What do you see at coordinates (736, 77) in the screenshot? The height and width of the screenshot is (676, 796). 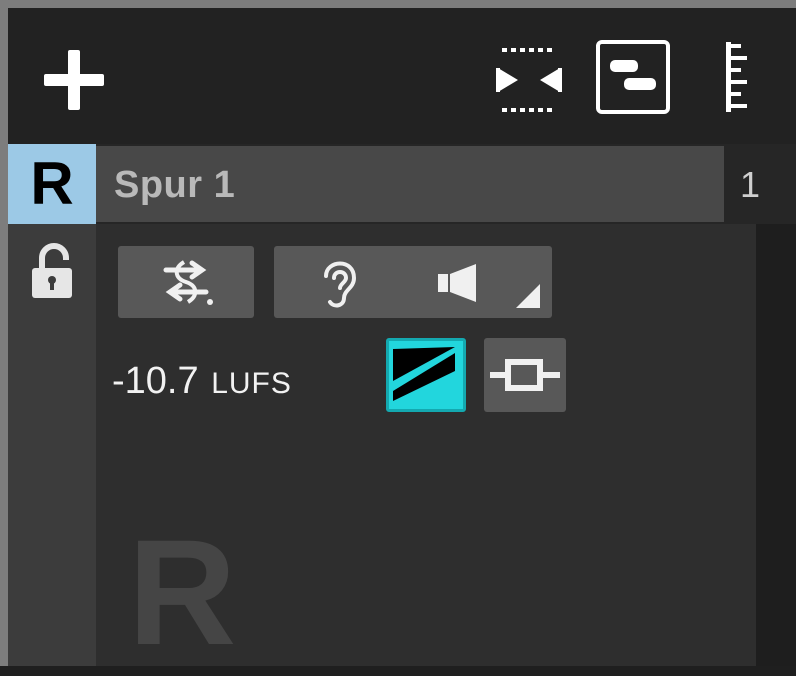 I see `ruler-icon` at bounding box center [736, 77].